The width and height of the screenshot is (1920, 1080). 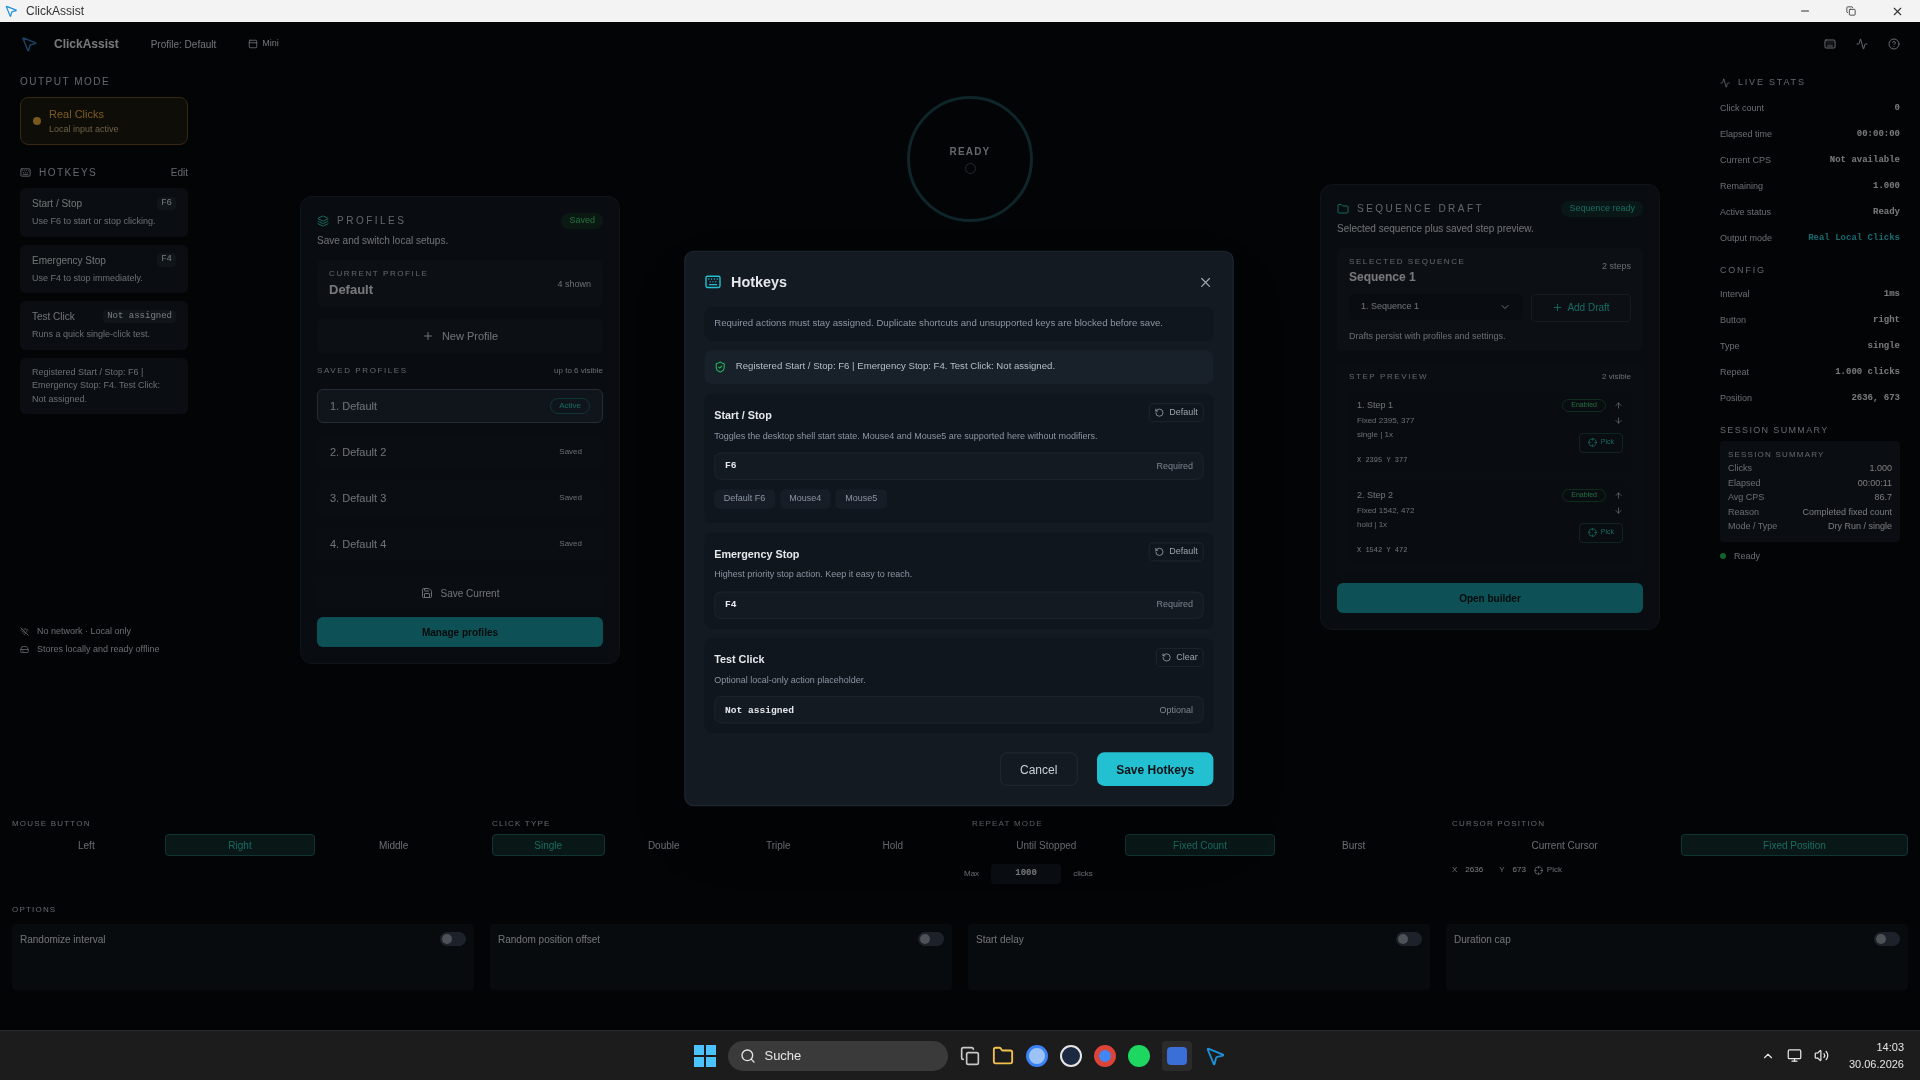 I want to click on section-heading: OPTIONS, so click(x=35, y=910).